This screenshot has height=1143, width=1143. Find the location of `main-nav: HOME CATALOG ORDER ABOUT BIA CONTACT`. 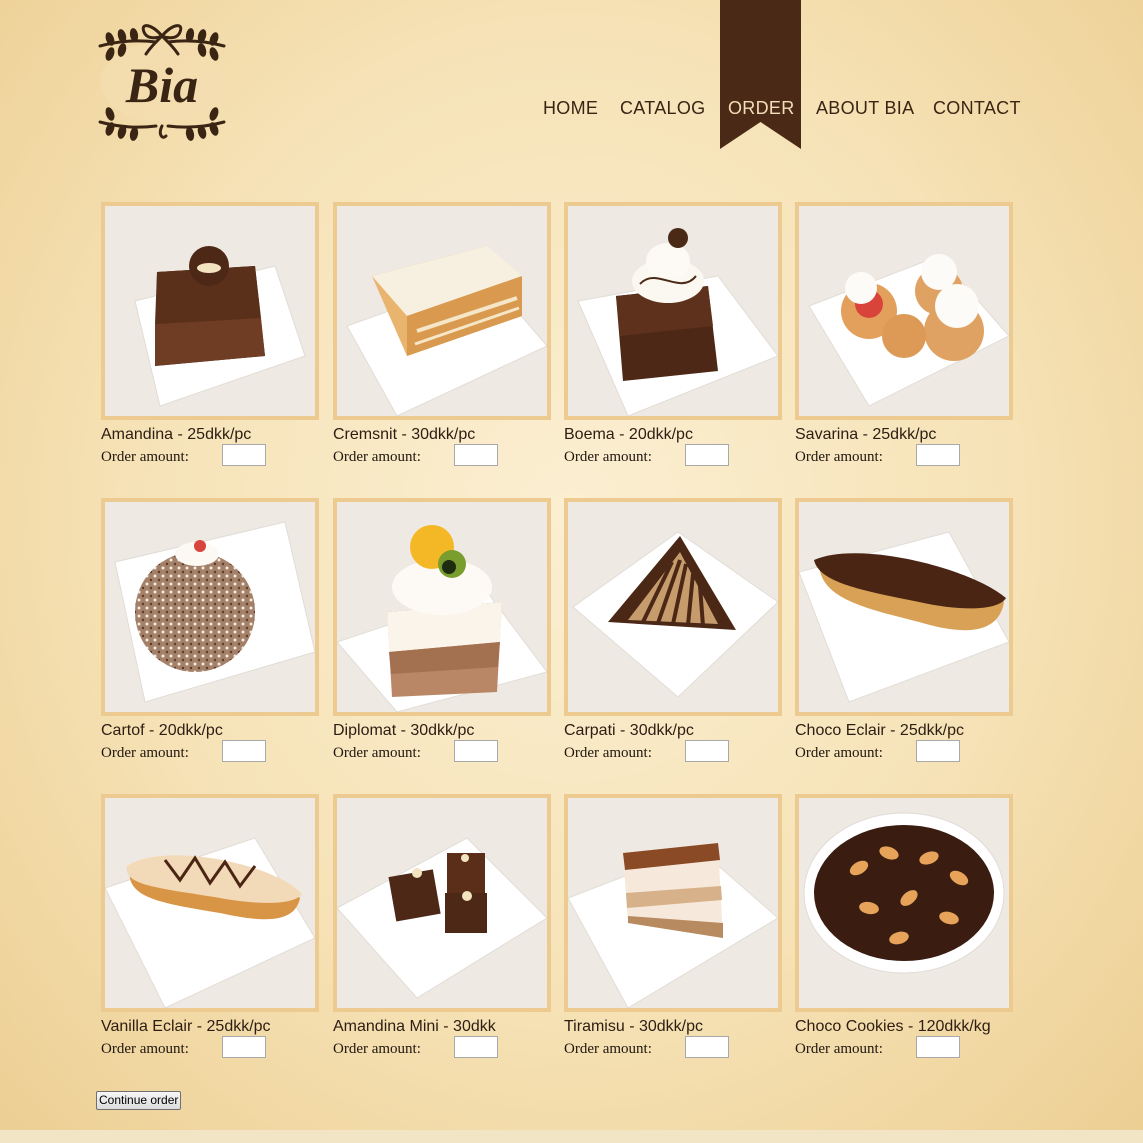

main-nav: HOME CATALOG ORDER ABOUT BIA CONTACT is located at coordinates (571, 80).